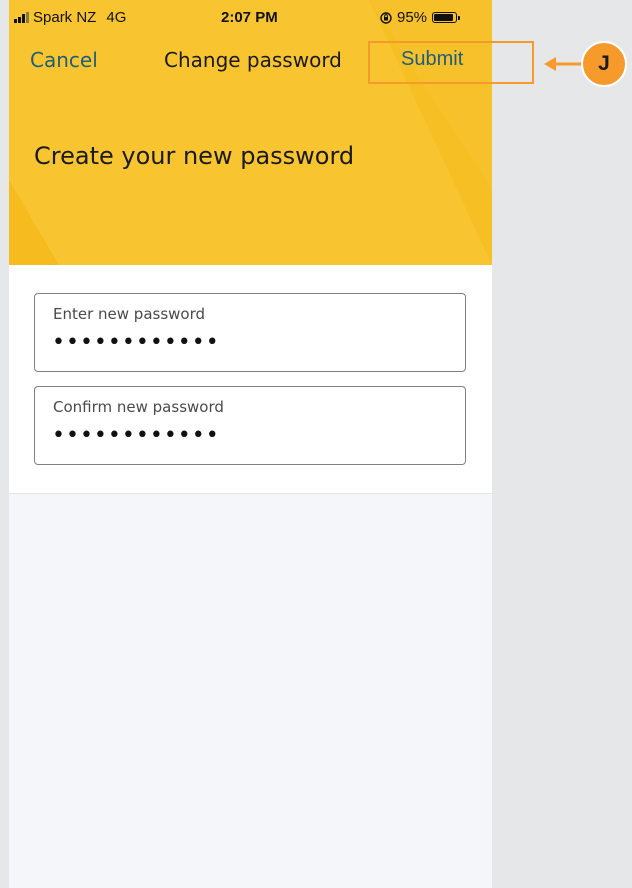 The image size is (632, 888). What do you see at coordinates (412, 17) in the screenshot?
I see `battery-percent: 95%` at bounding box center [412, 17].